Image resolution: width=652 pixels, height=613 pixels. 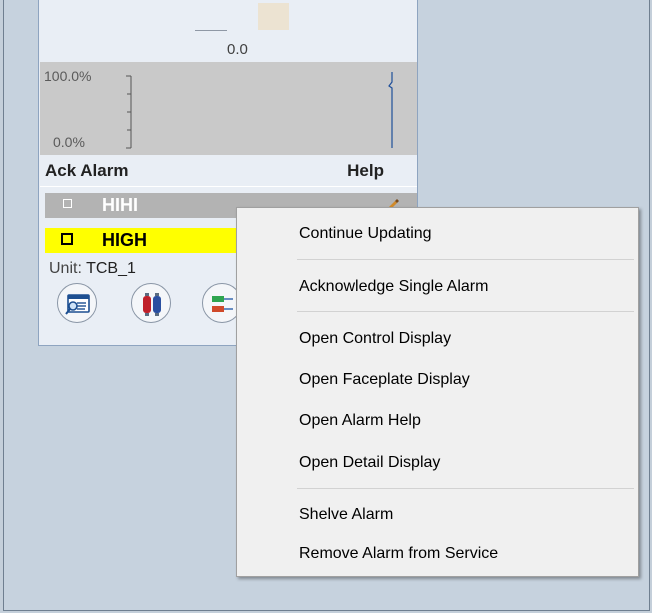 What do you see at coordinates (259, 110) in the screenshot?
I see `trend-scale` at bounding box center [259, 110].